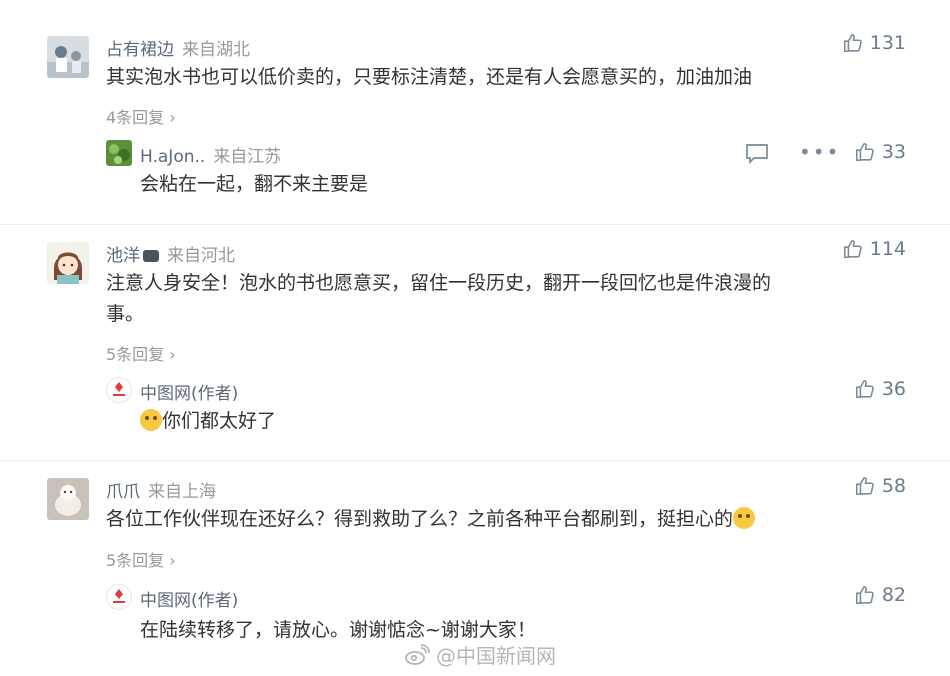  I want to click on watermark-text: @中国新闻网, so click(496, 656).